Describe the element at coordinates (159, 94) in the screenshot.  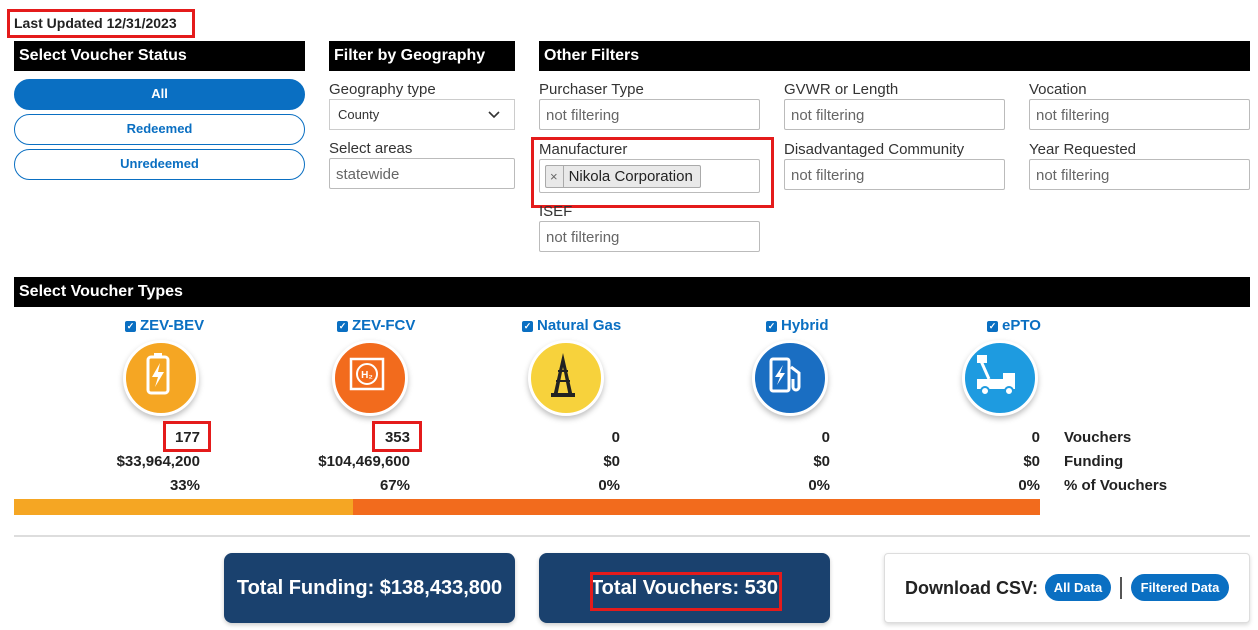
I see `status-all-button: All` at that location.